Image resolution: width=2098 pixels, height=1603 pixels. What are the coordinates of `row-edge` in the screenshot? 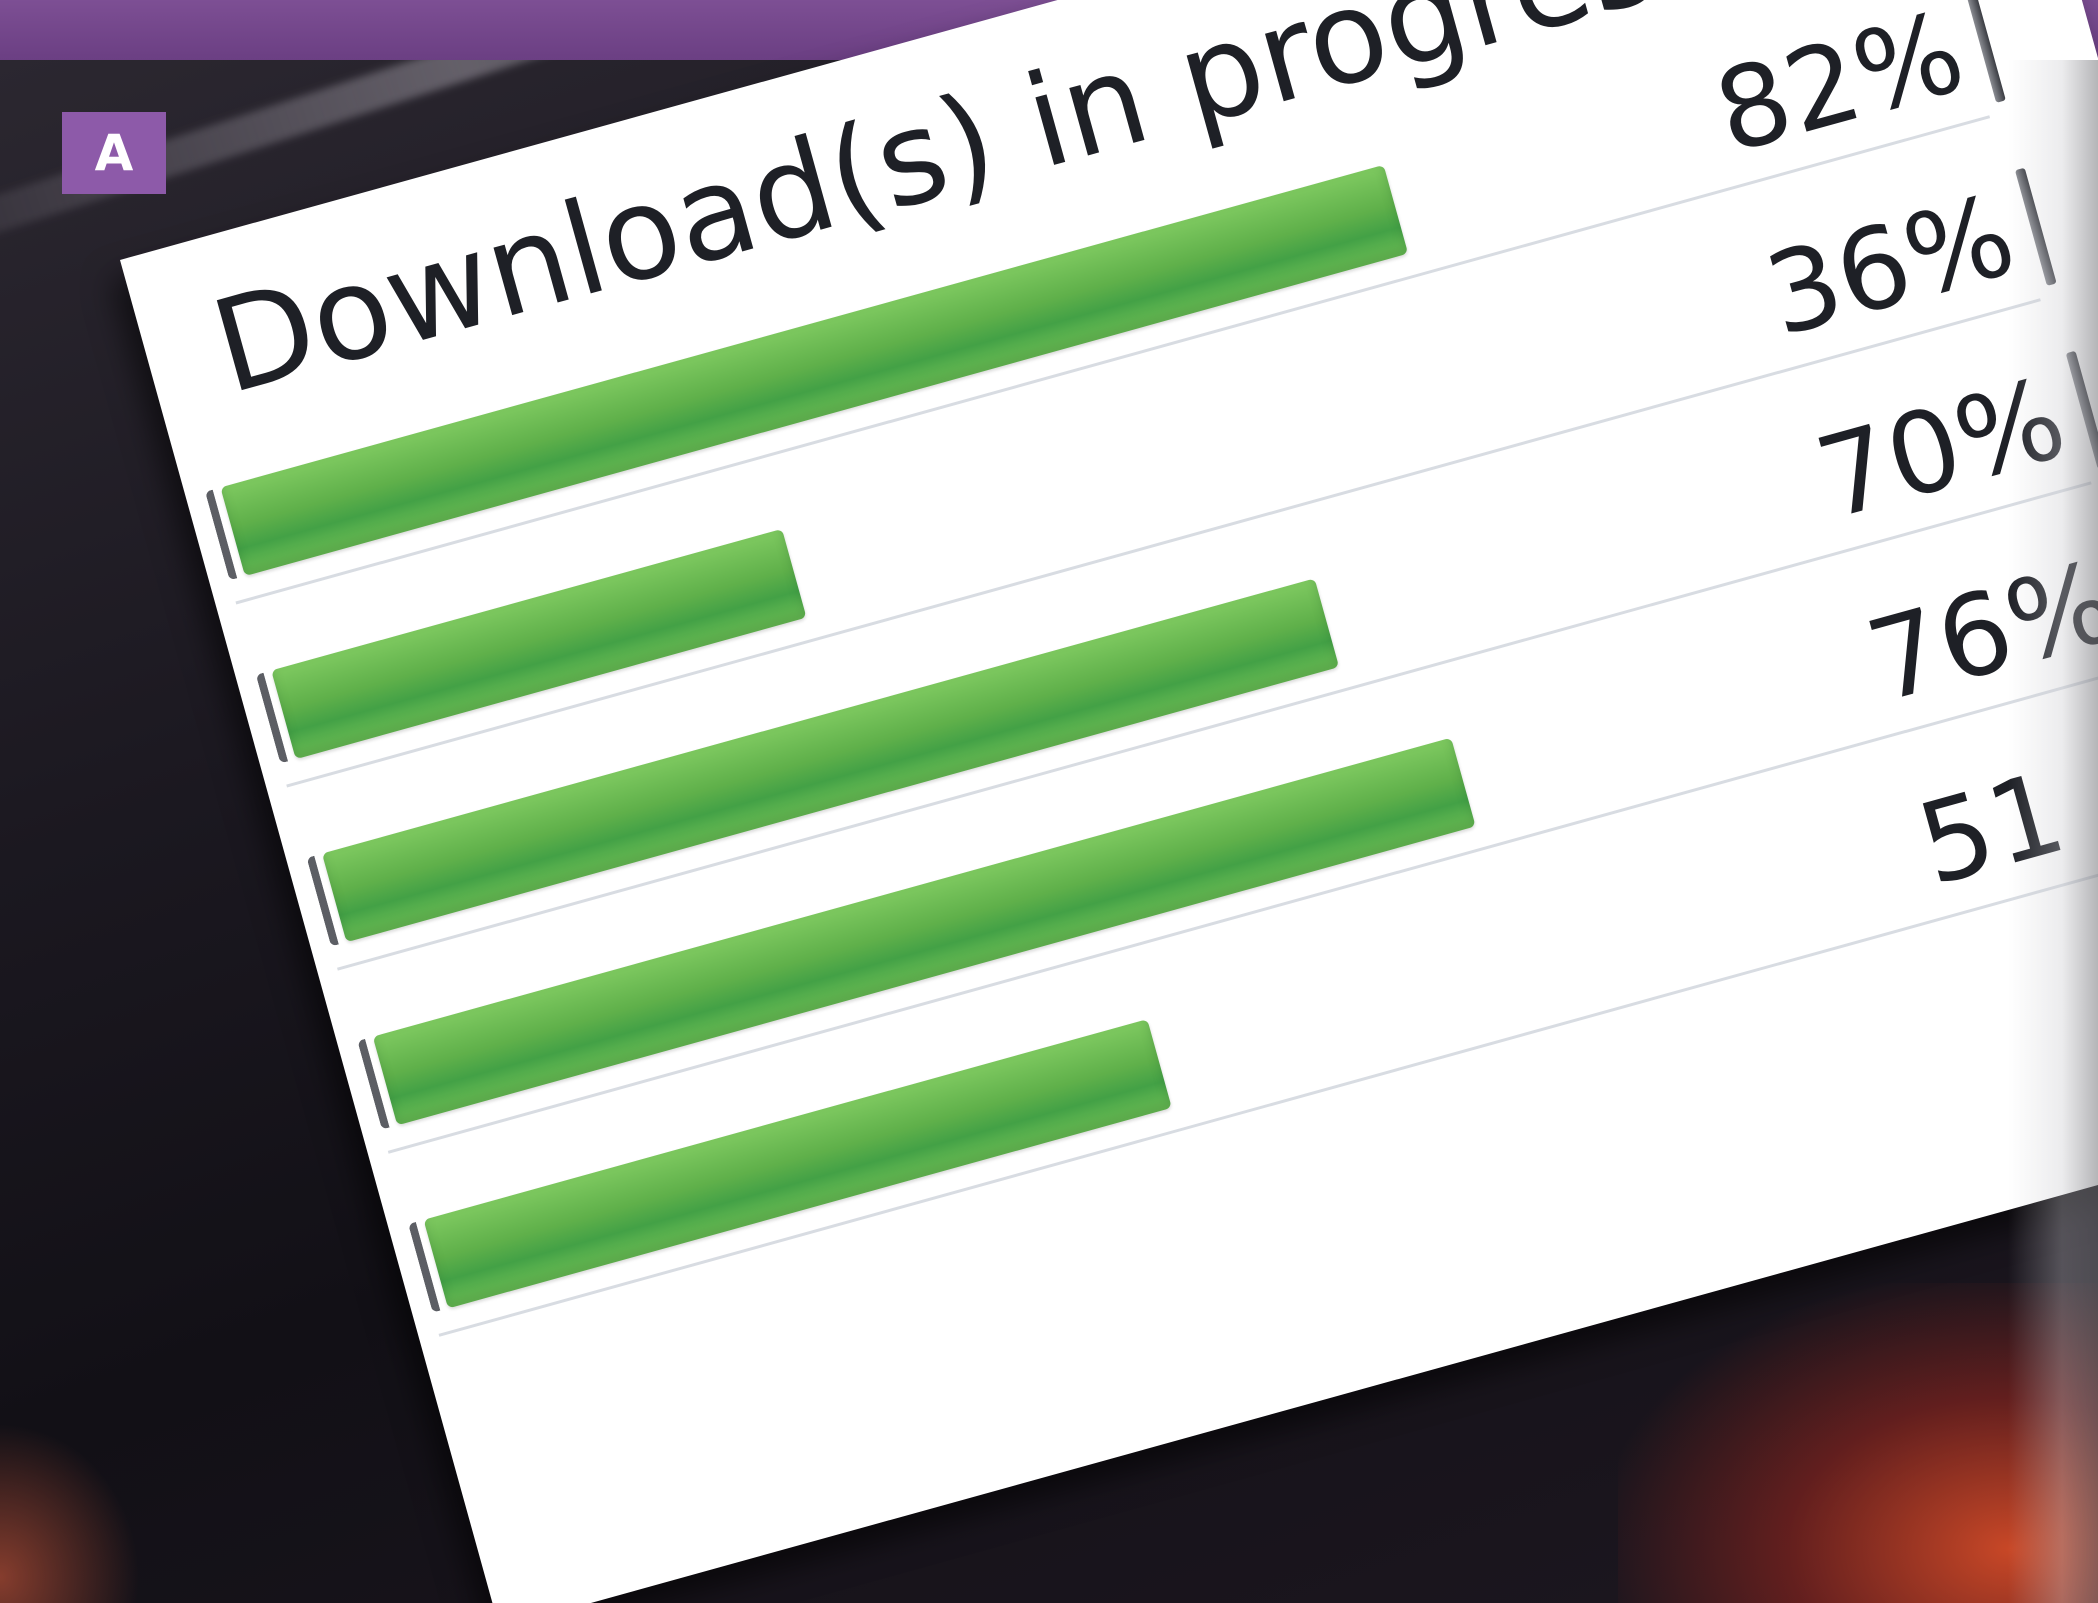 It's located at (1985, 51).